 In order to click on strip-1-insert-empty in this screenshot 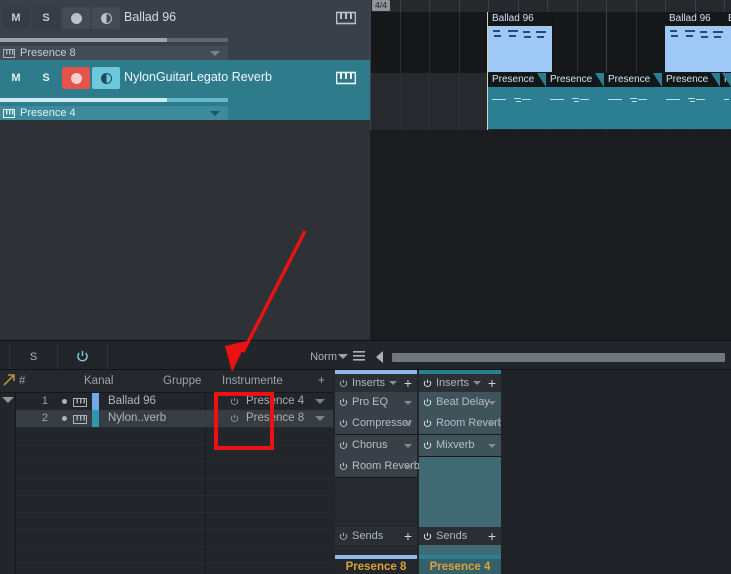, I will do `click(376, 512)`.